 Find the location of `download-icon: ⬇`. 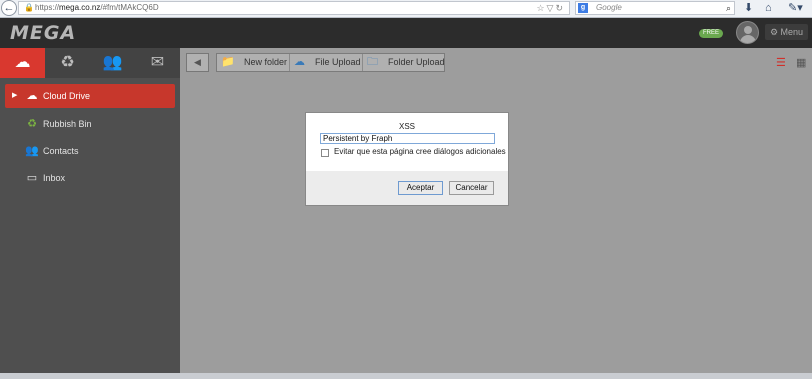

download-icon: ⬇ is located at coordinates (748, 8).